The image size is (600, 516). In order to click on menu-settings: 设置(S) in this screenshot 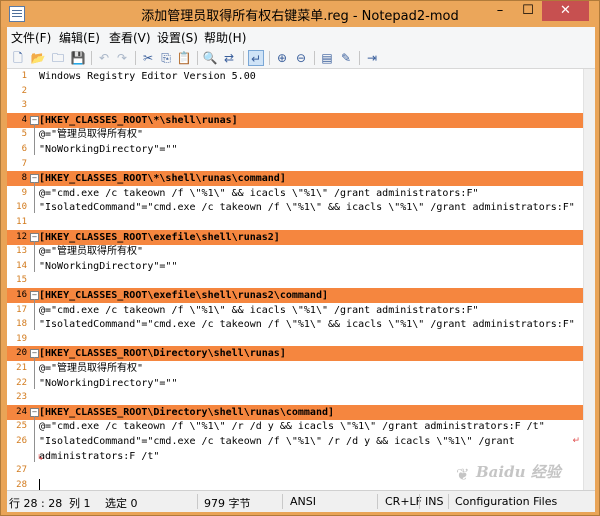, I will do `click(177, 37)`.